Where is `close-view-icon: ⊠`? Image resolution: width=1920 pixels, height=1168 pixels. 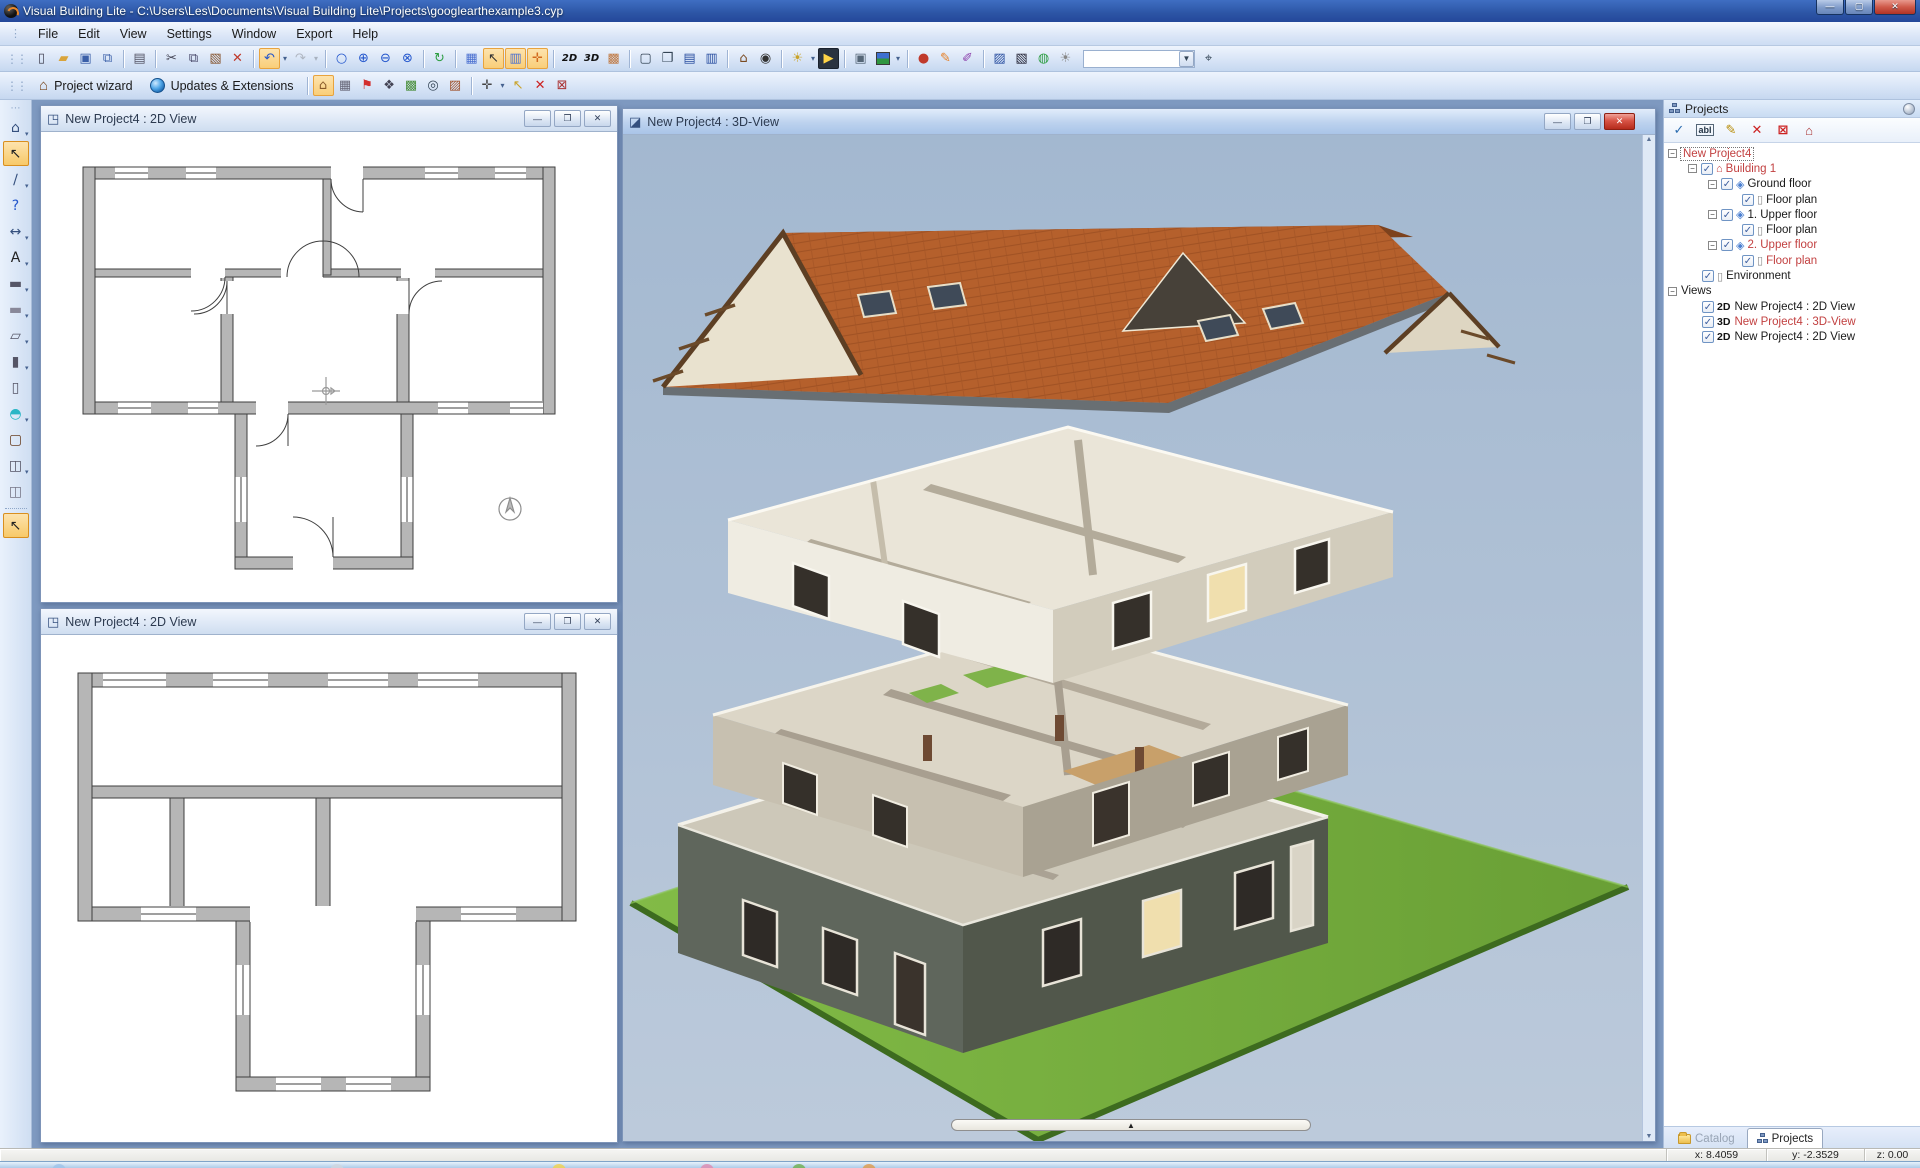 close-view-icon: ⊠ is located at coordinates (1783, 130).